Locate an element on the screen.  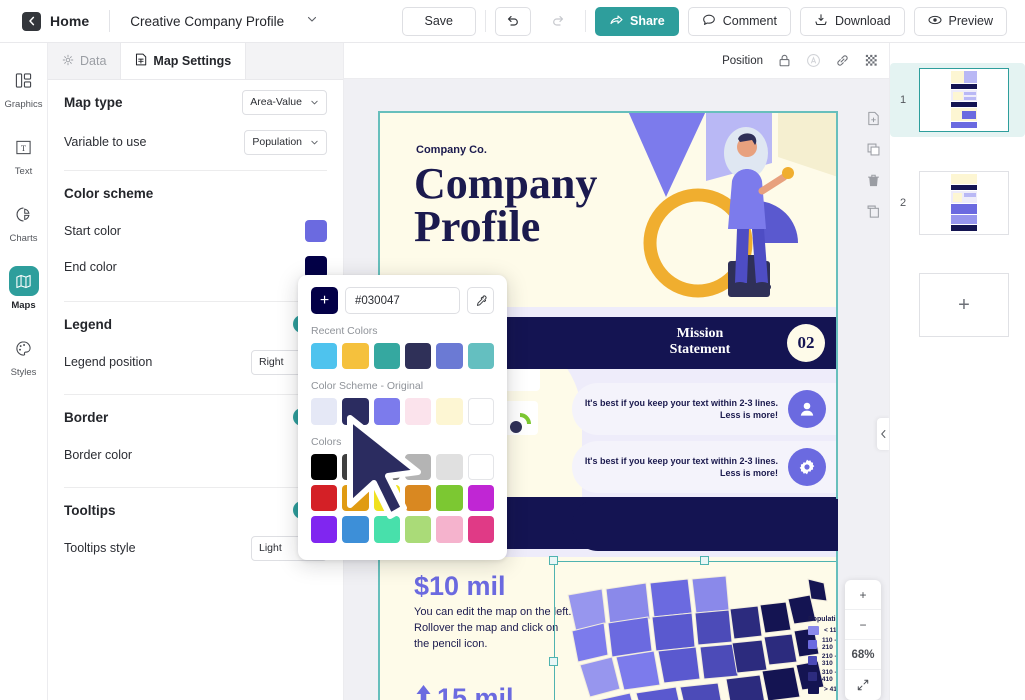
preview-button: Preview is located at coordinates (960, 21).